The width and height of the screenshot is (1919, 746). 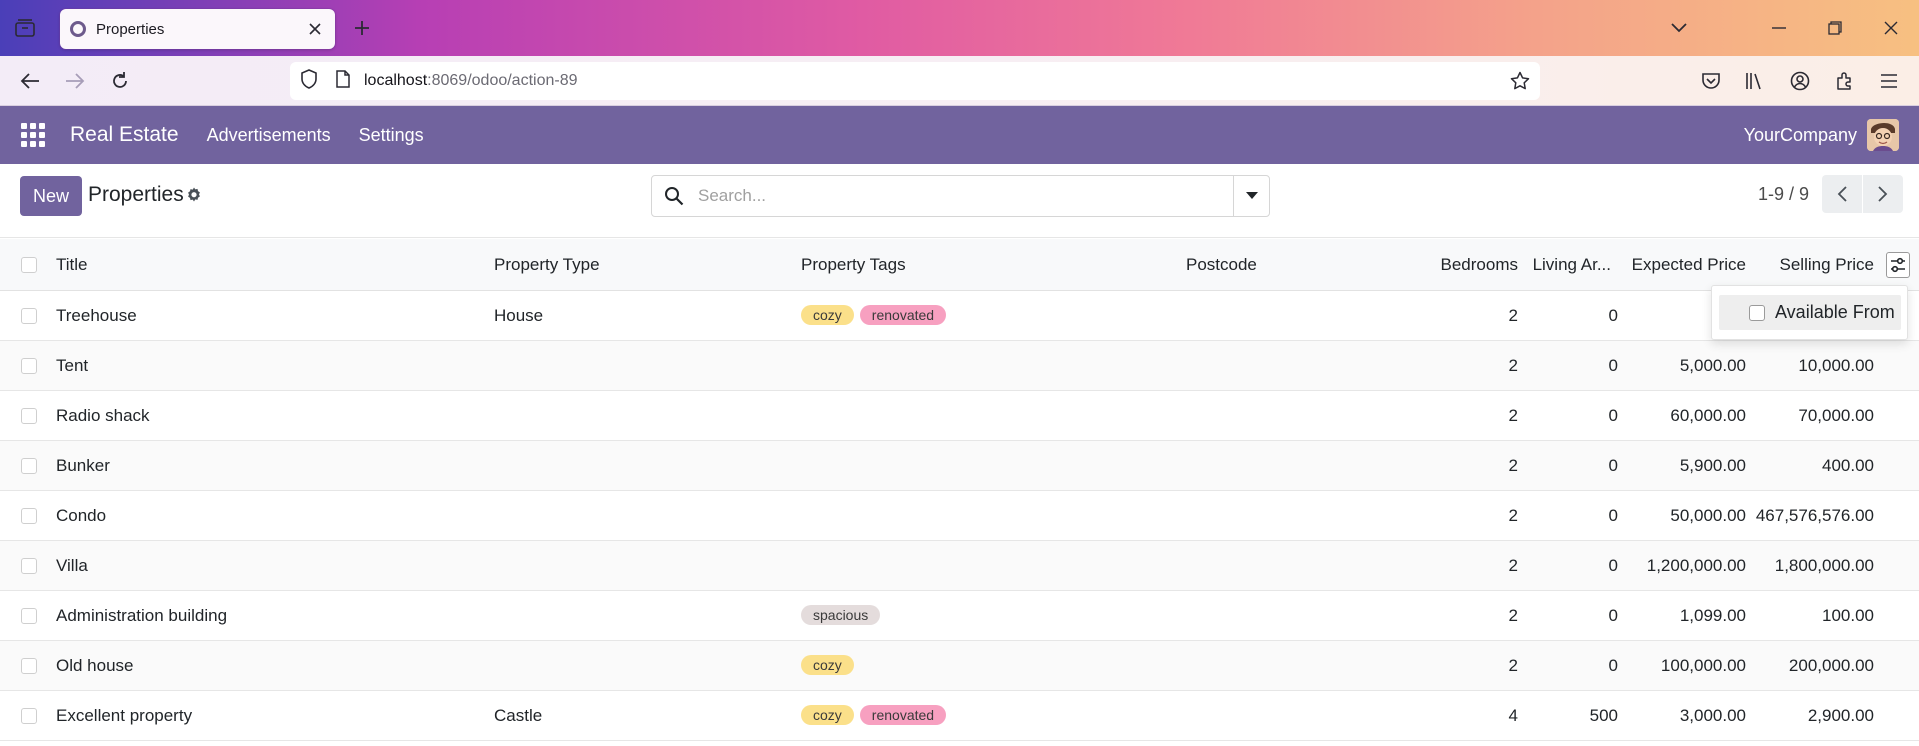 What do you see at coordinates (1755, 81) in the screenshot?
I see `library-icon` at bounding box center [1755, 81].